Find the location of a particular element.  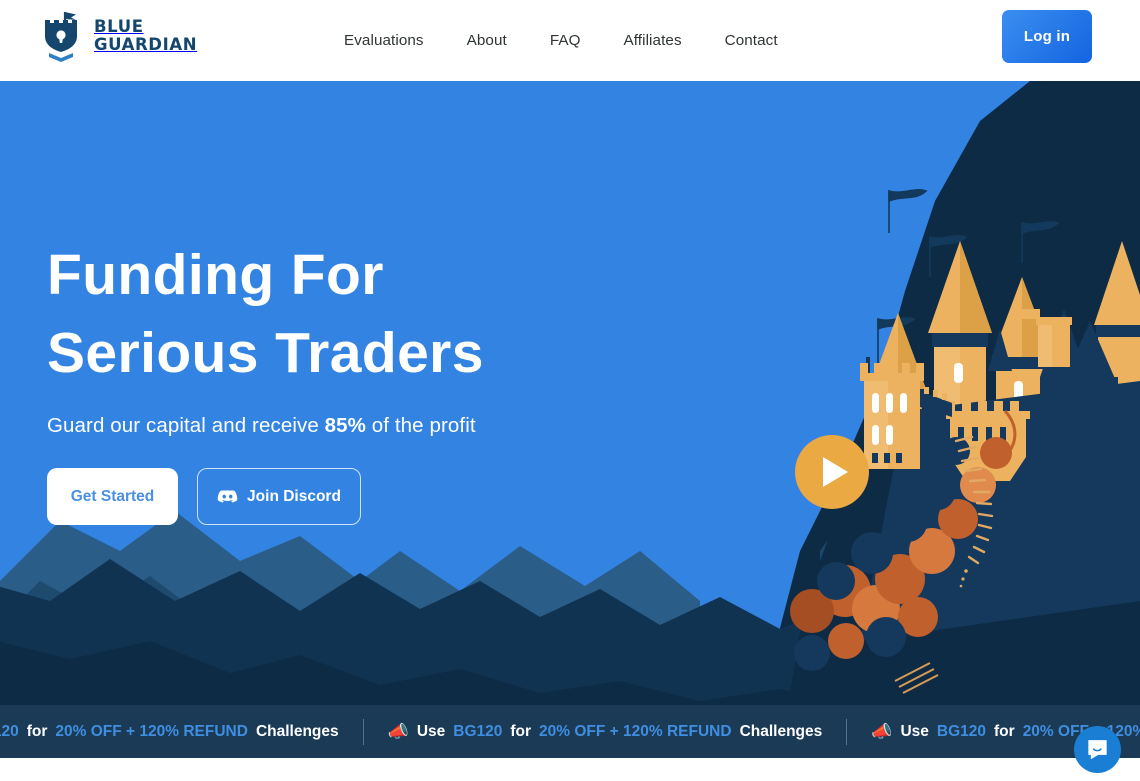

hero-headline: Funding For Serious Traders is located at coordinates (265, 314).